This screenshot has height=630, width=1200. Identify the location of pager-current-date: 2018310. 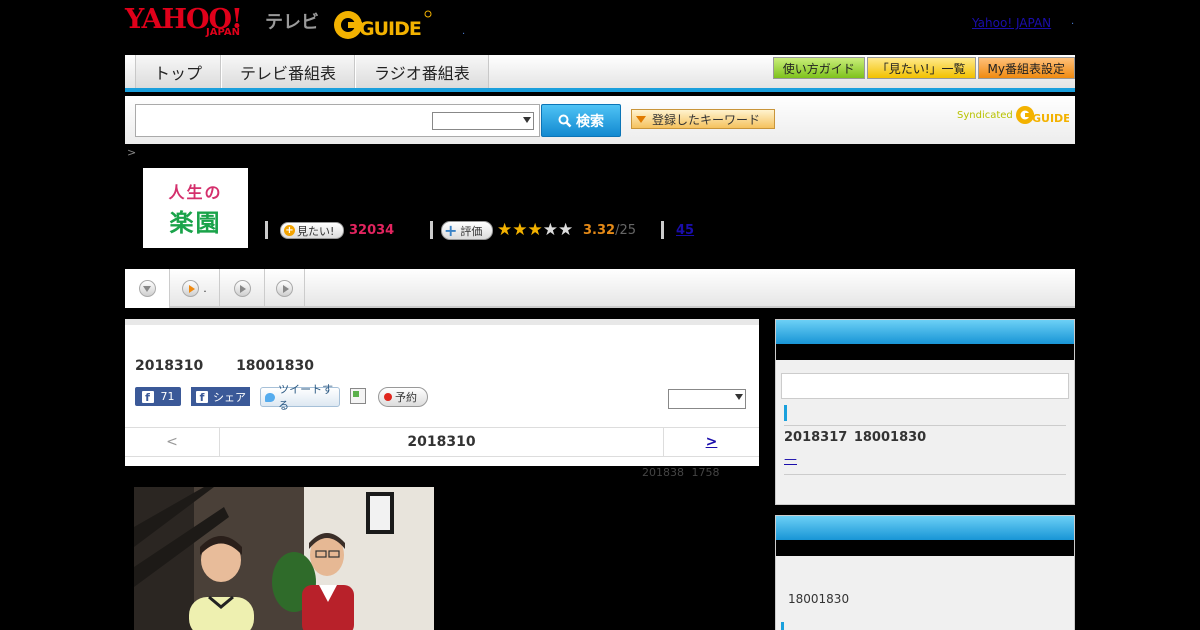
(441, 442).